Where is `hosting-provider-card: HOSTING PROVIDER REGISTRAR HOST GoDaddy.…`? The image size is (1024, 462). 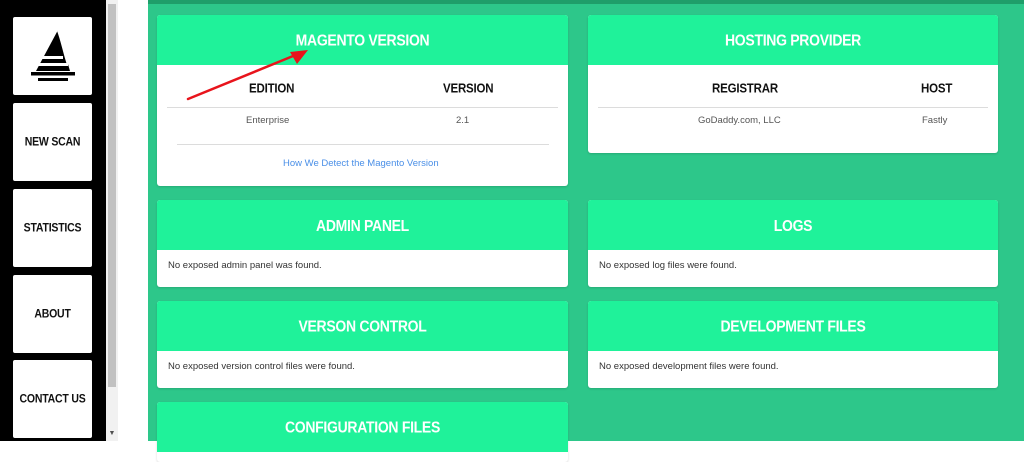 hosting-provider-card: HOSTING PROVIDER REGISTRAR HOST GoDaddy.… is located at coordinates (793, 84).